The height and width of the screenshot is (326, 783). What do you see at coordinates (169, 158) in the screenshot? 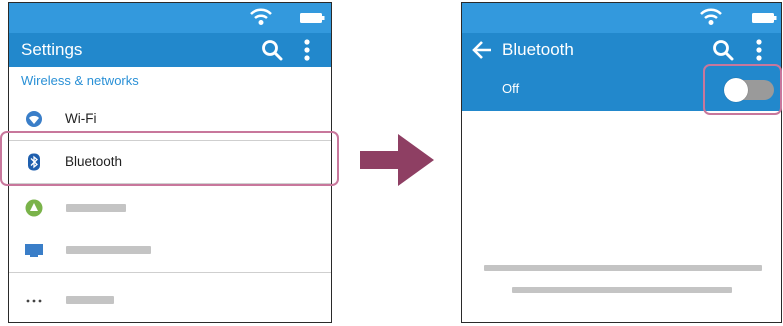
I see `bluetooth-highlight` at bounding box center [169, 158].